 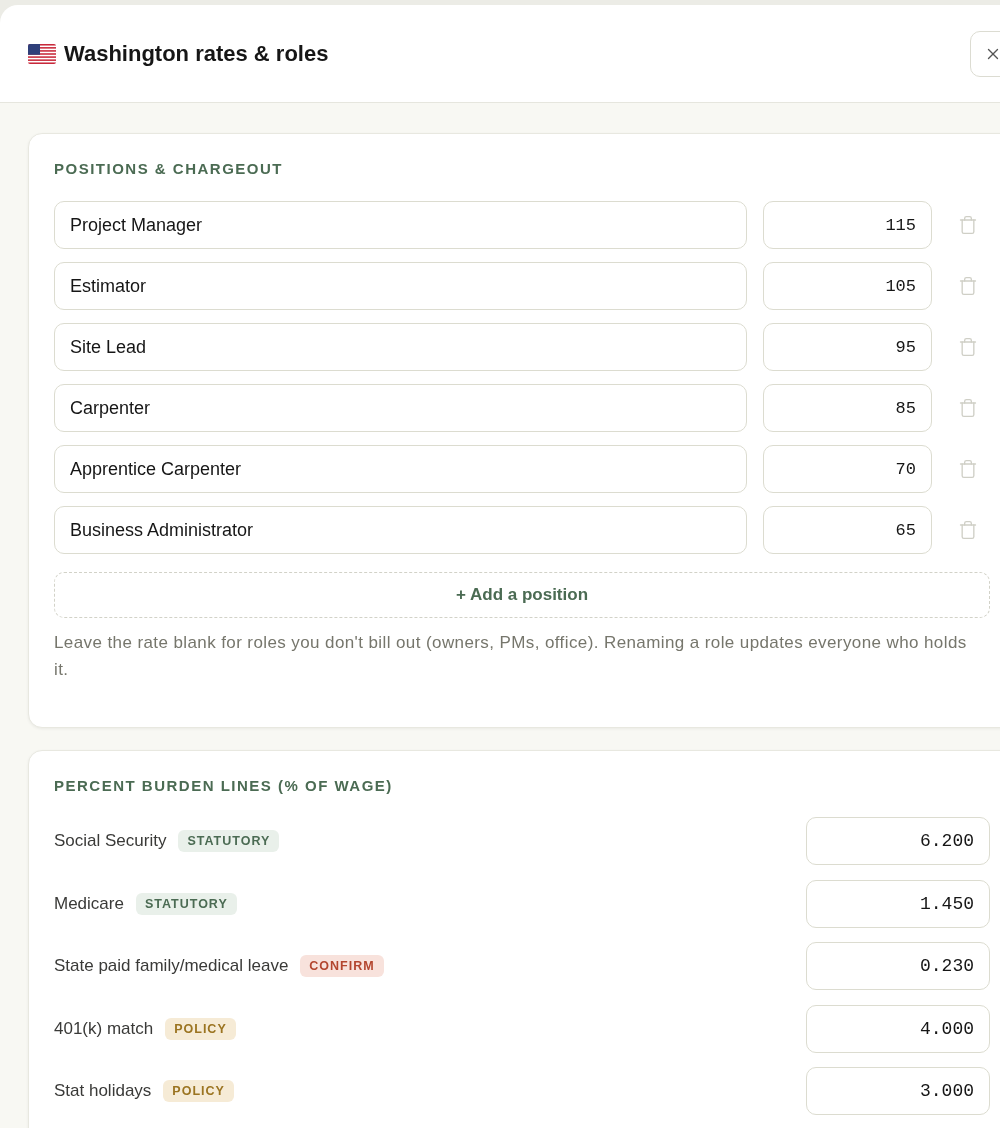 What do you see at coordinates (898, 1091) in the screenshot?
I see `percent-field: 3.000` at bounding box center [898, 1091].